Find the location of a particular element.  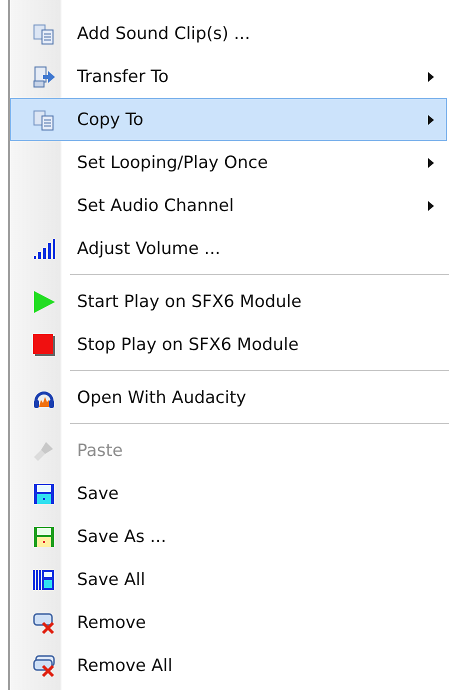

menu-item: Set Looping/Play Once is located at coordinates (228, 162).